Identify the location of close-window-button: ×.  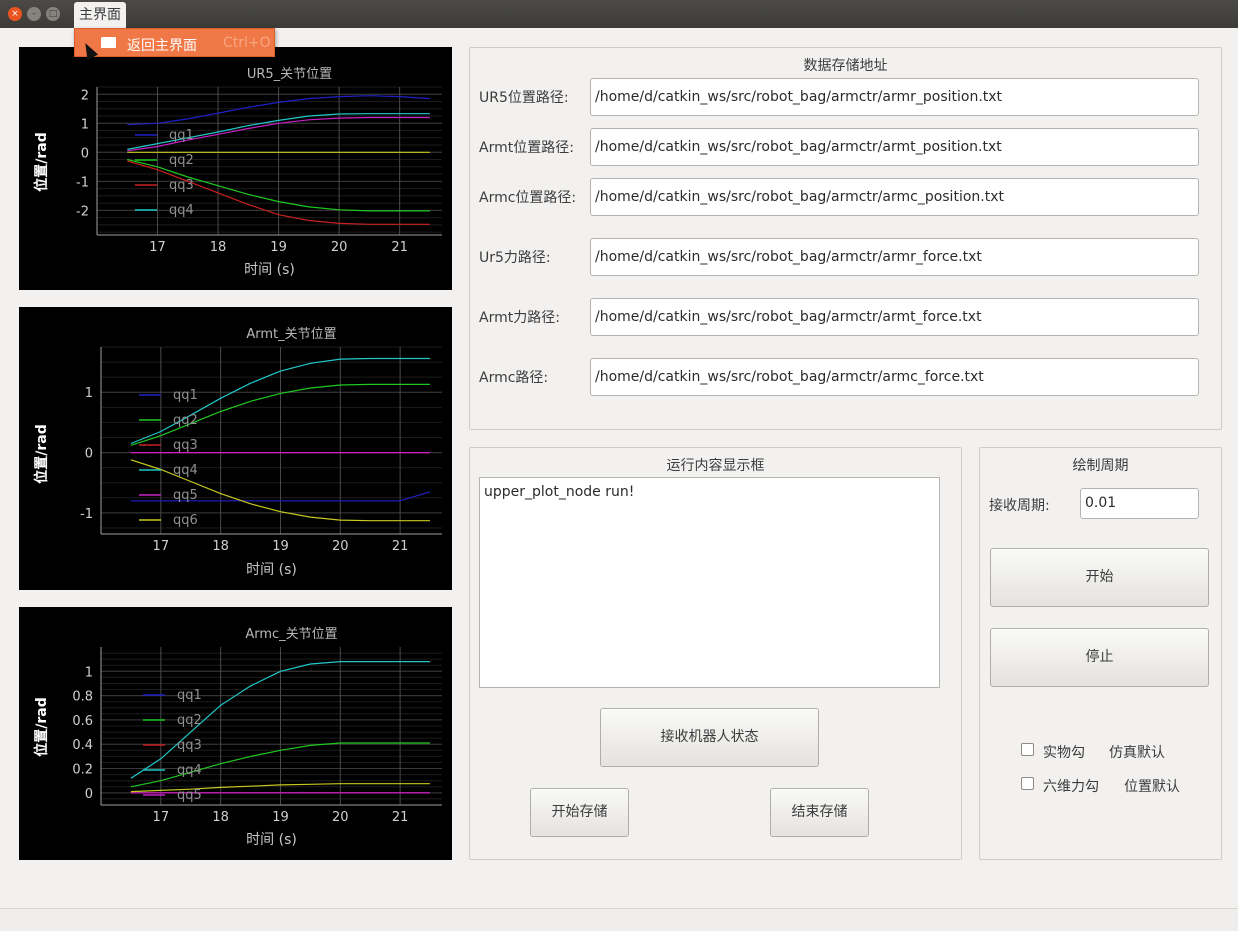
(15, 14).